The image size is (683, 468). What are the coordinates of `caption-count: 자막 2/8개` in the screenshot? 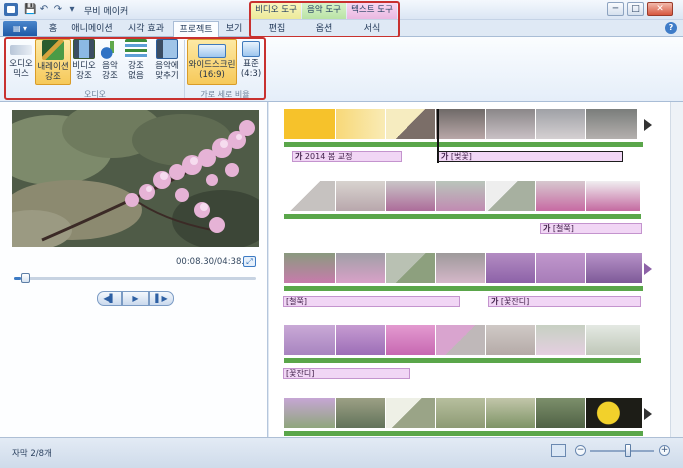 It's located at (32, 454).